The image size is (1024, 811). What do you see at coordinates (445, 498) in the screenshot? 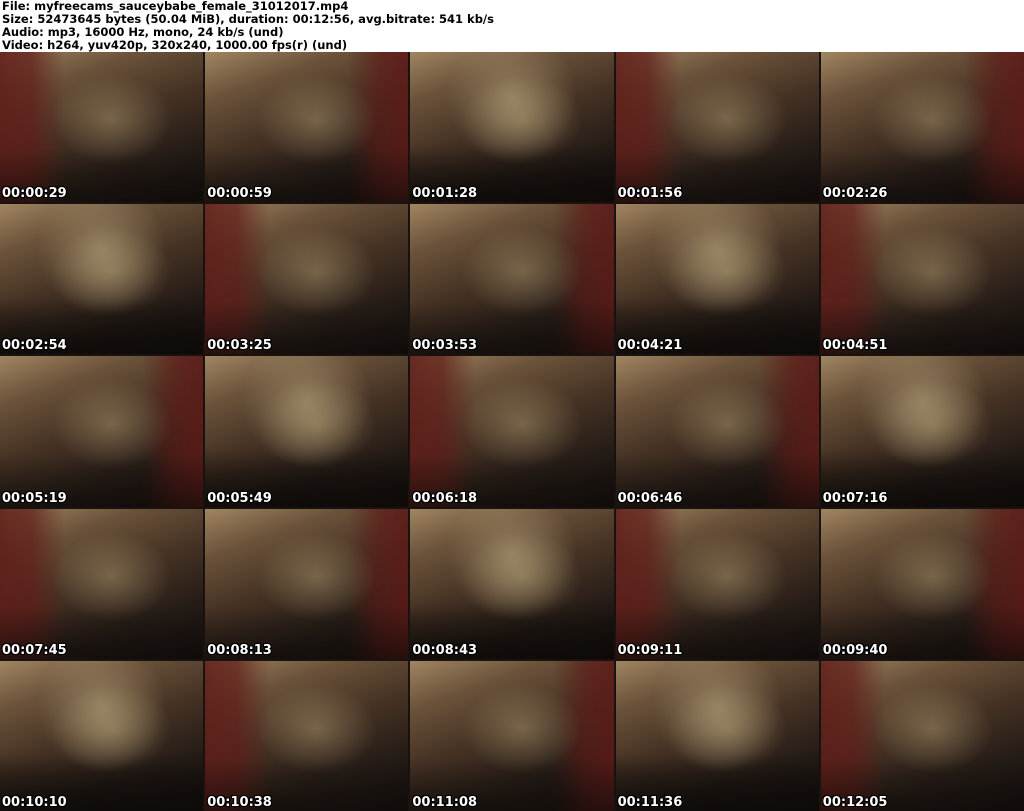
I see `thumbnail-timestamp: 00:06:18` at bounding box center [445, 498].